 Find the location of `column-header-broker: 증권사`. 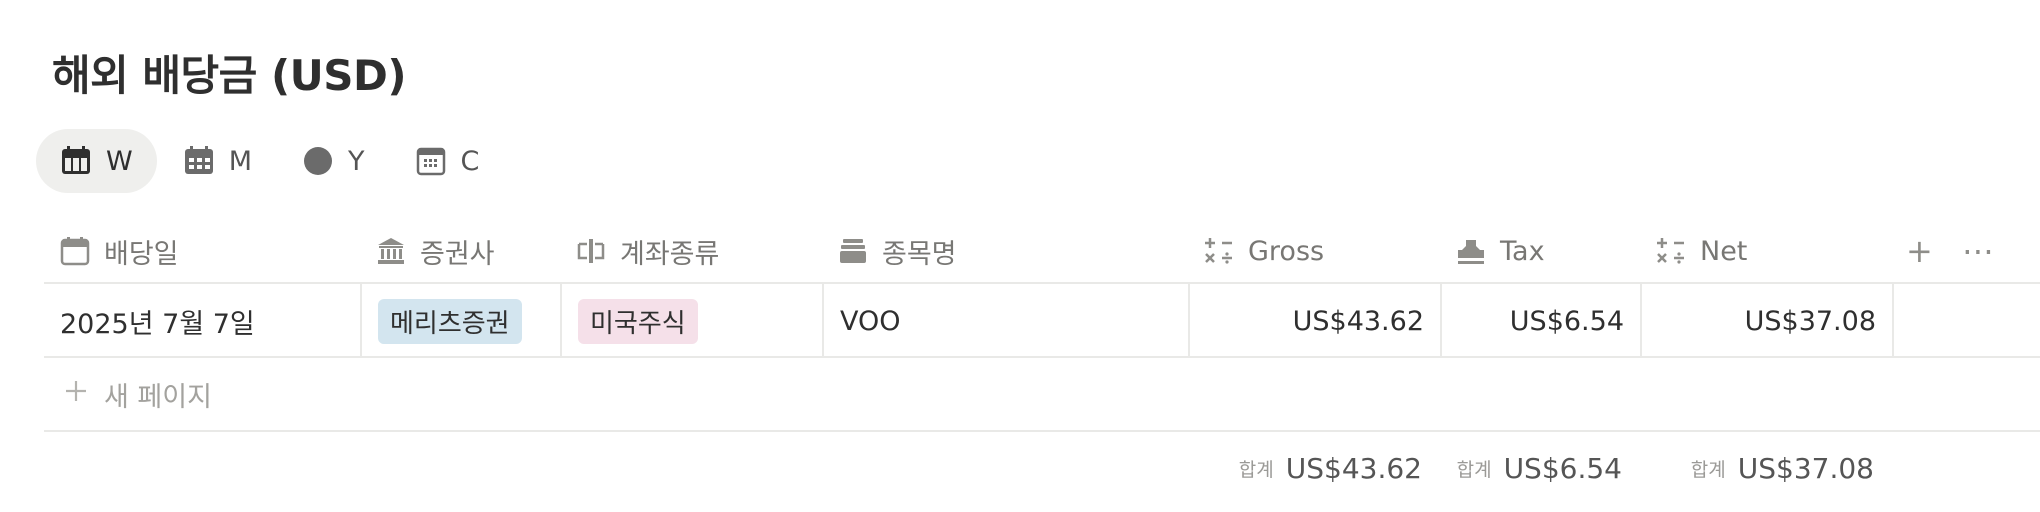

column-header-broker: 증권사 is located at coordinates (460, 251).